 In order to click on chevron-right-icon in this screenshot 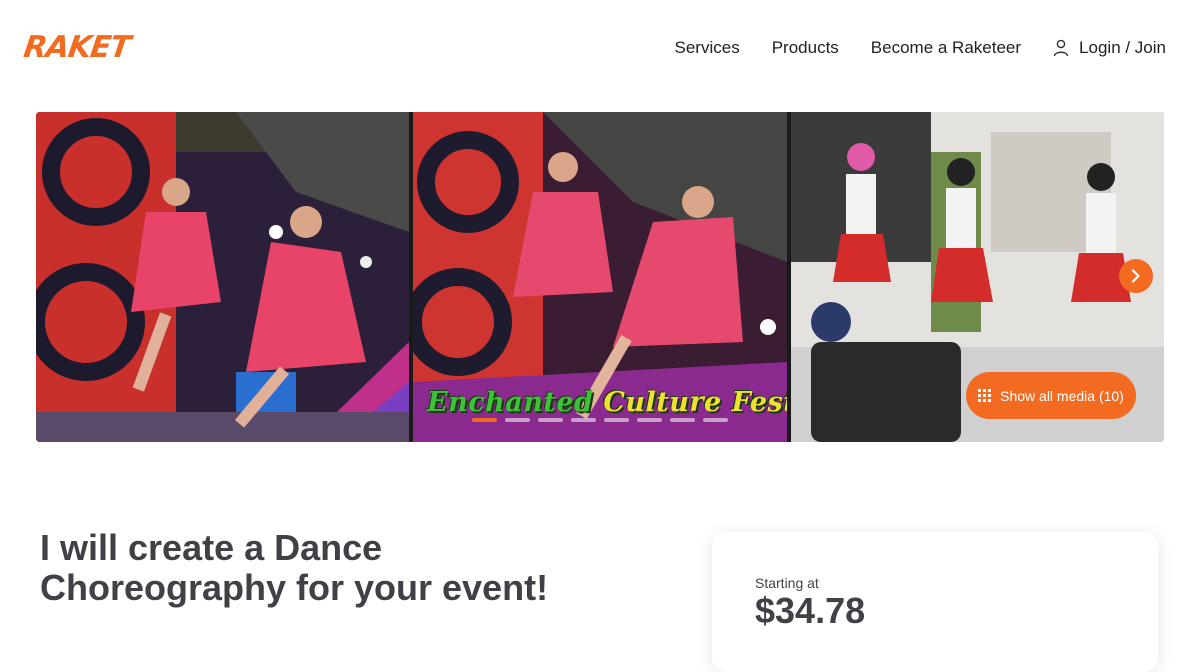, I will do `click(1135, 276)`.